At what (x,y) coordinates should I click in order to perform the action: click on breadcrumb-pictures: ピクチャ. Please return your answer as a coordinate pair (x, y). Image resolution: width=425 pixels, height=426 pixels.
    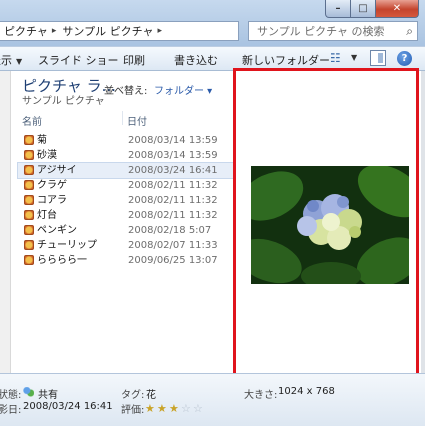
    Looking at the image, I should click on (25, 31).